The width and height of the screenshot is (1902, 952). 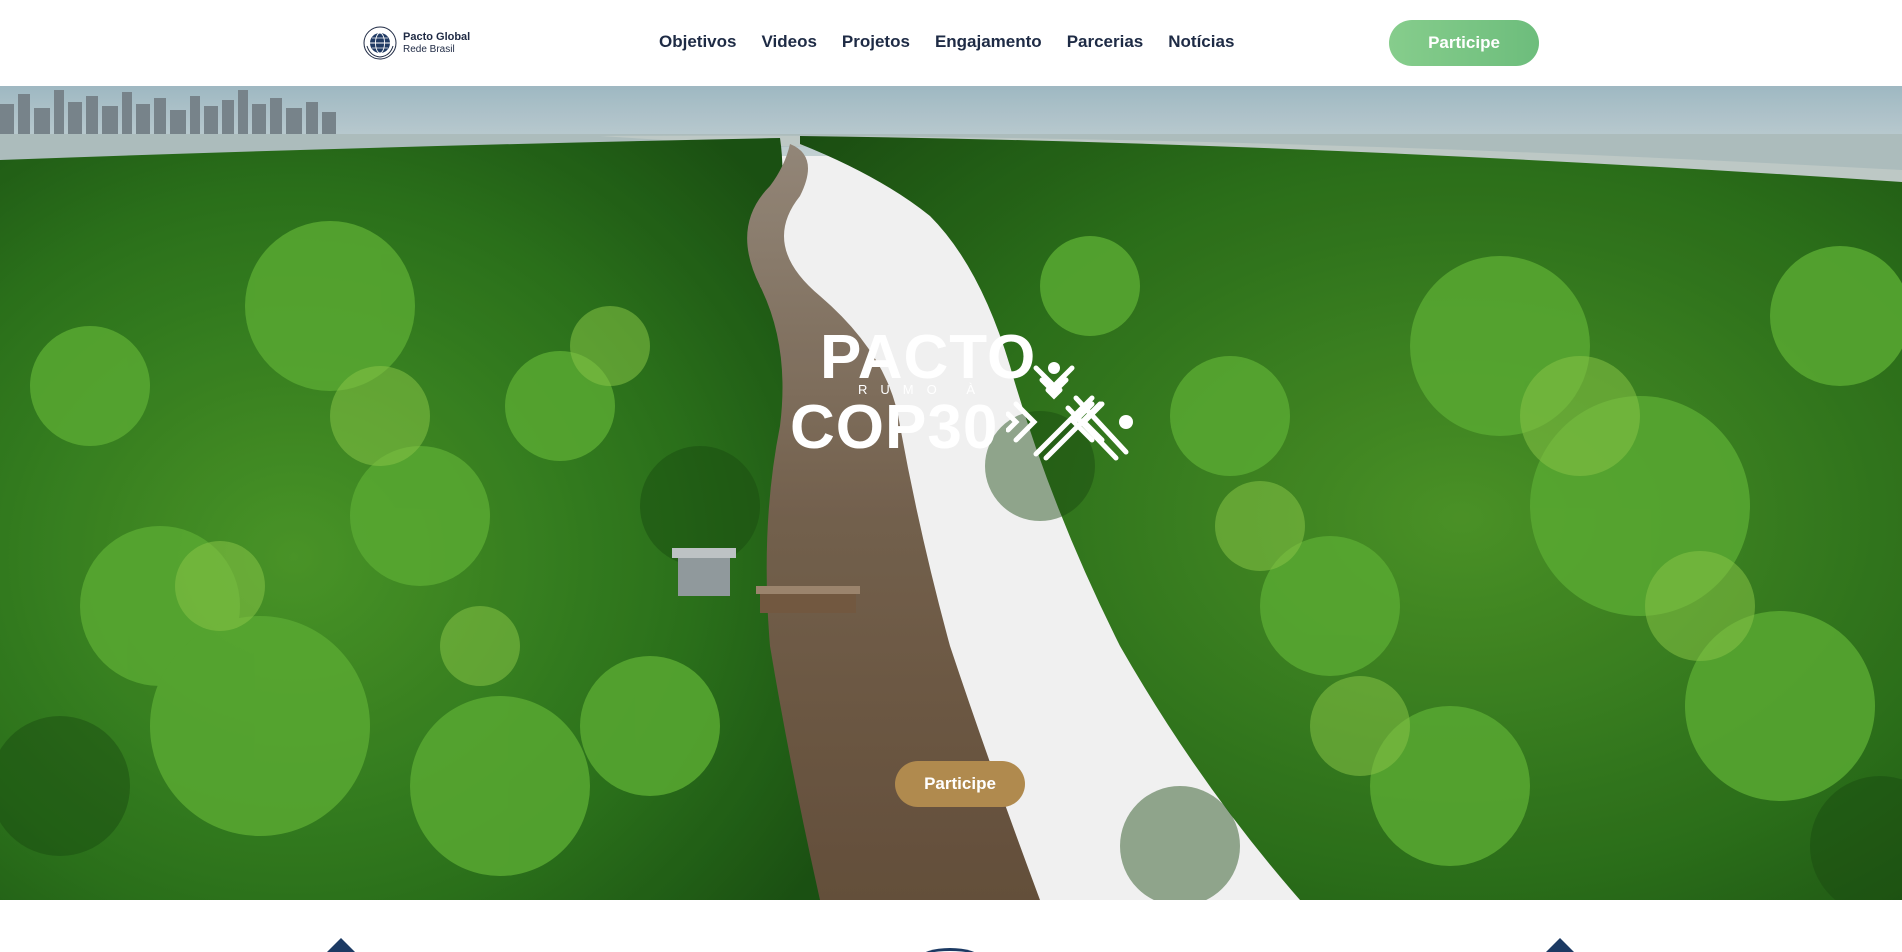 I want to click on hero-logo-line3: COP30, so click(x=894, y=427).